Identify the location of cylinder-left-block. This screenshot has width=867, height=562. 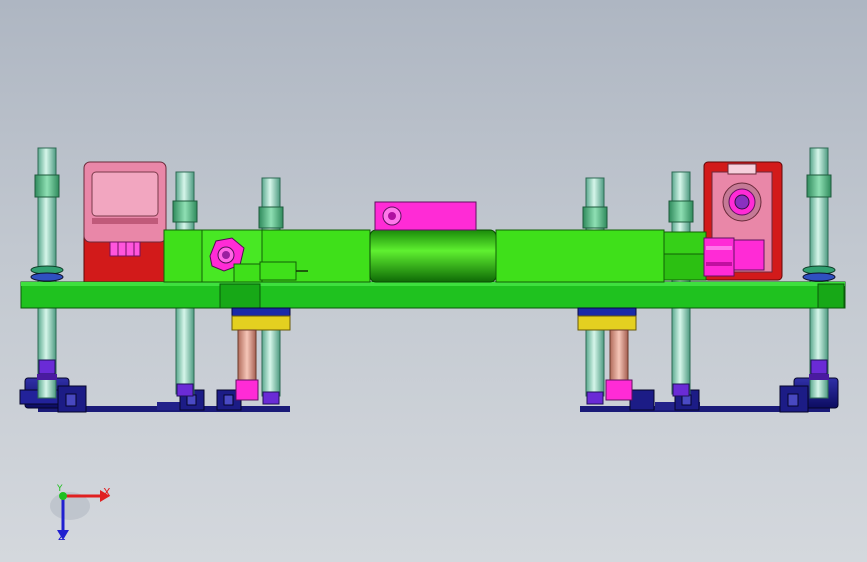
(267, 256).